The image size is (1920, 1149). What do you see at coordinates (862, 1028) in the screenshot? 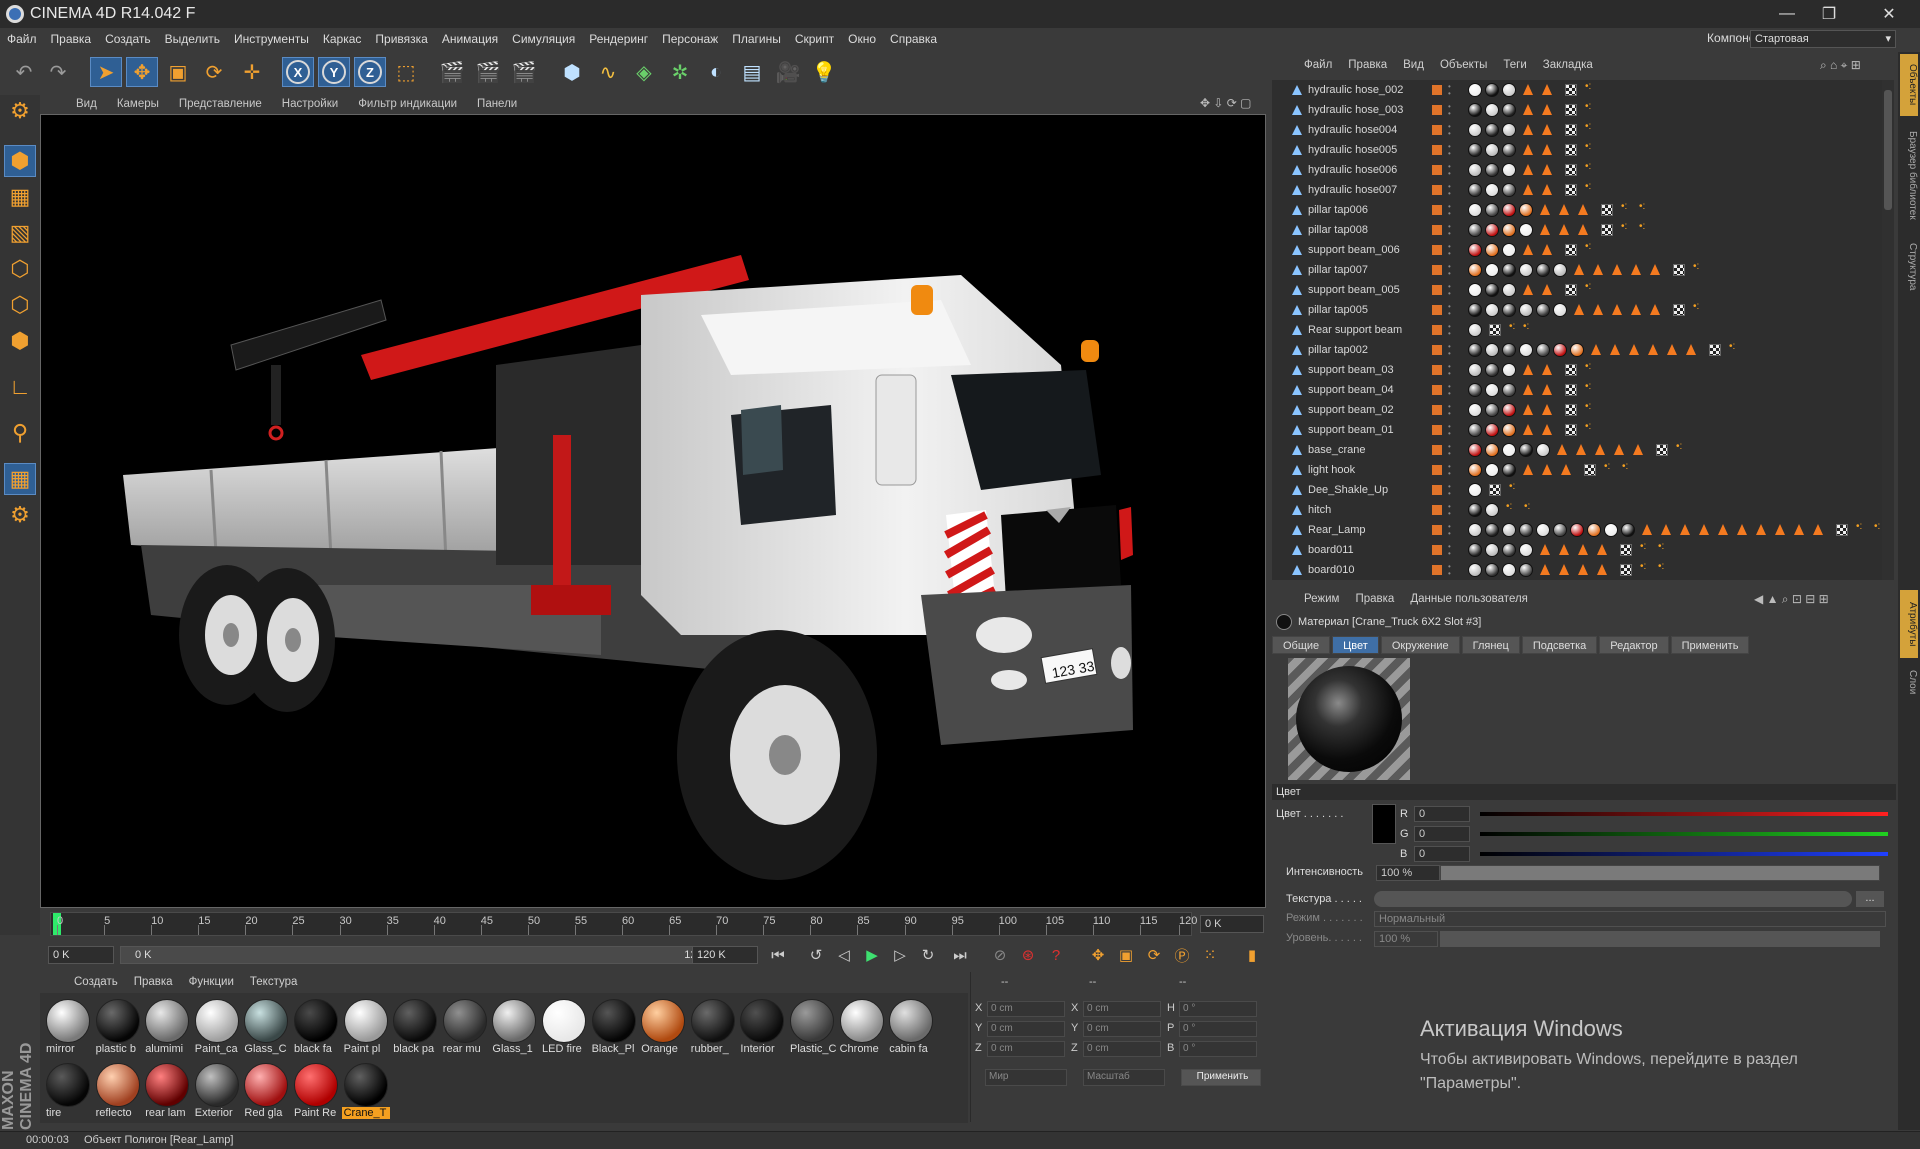
I see `material-swatch: Chrome` at bounding box center [862, 1028].